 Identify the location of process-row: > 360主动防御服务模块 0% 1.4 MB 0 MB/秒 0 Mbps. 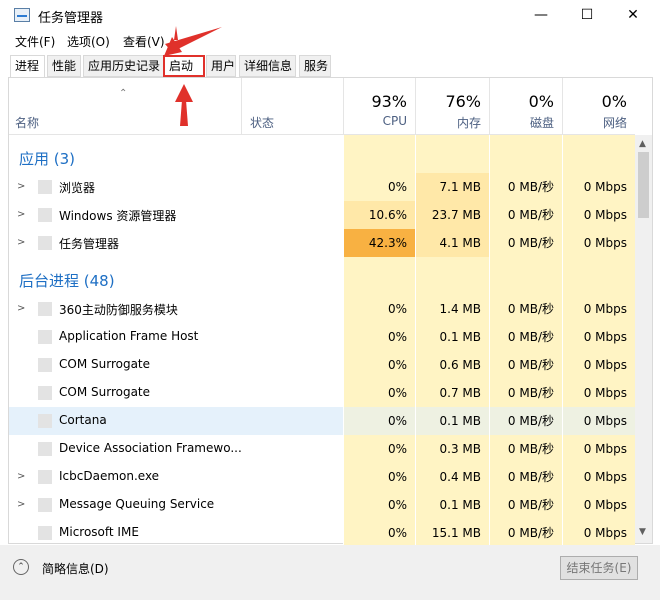
(322, 309).